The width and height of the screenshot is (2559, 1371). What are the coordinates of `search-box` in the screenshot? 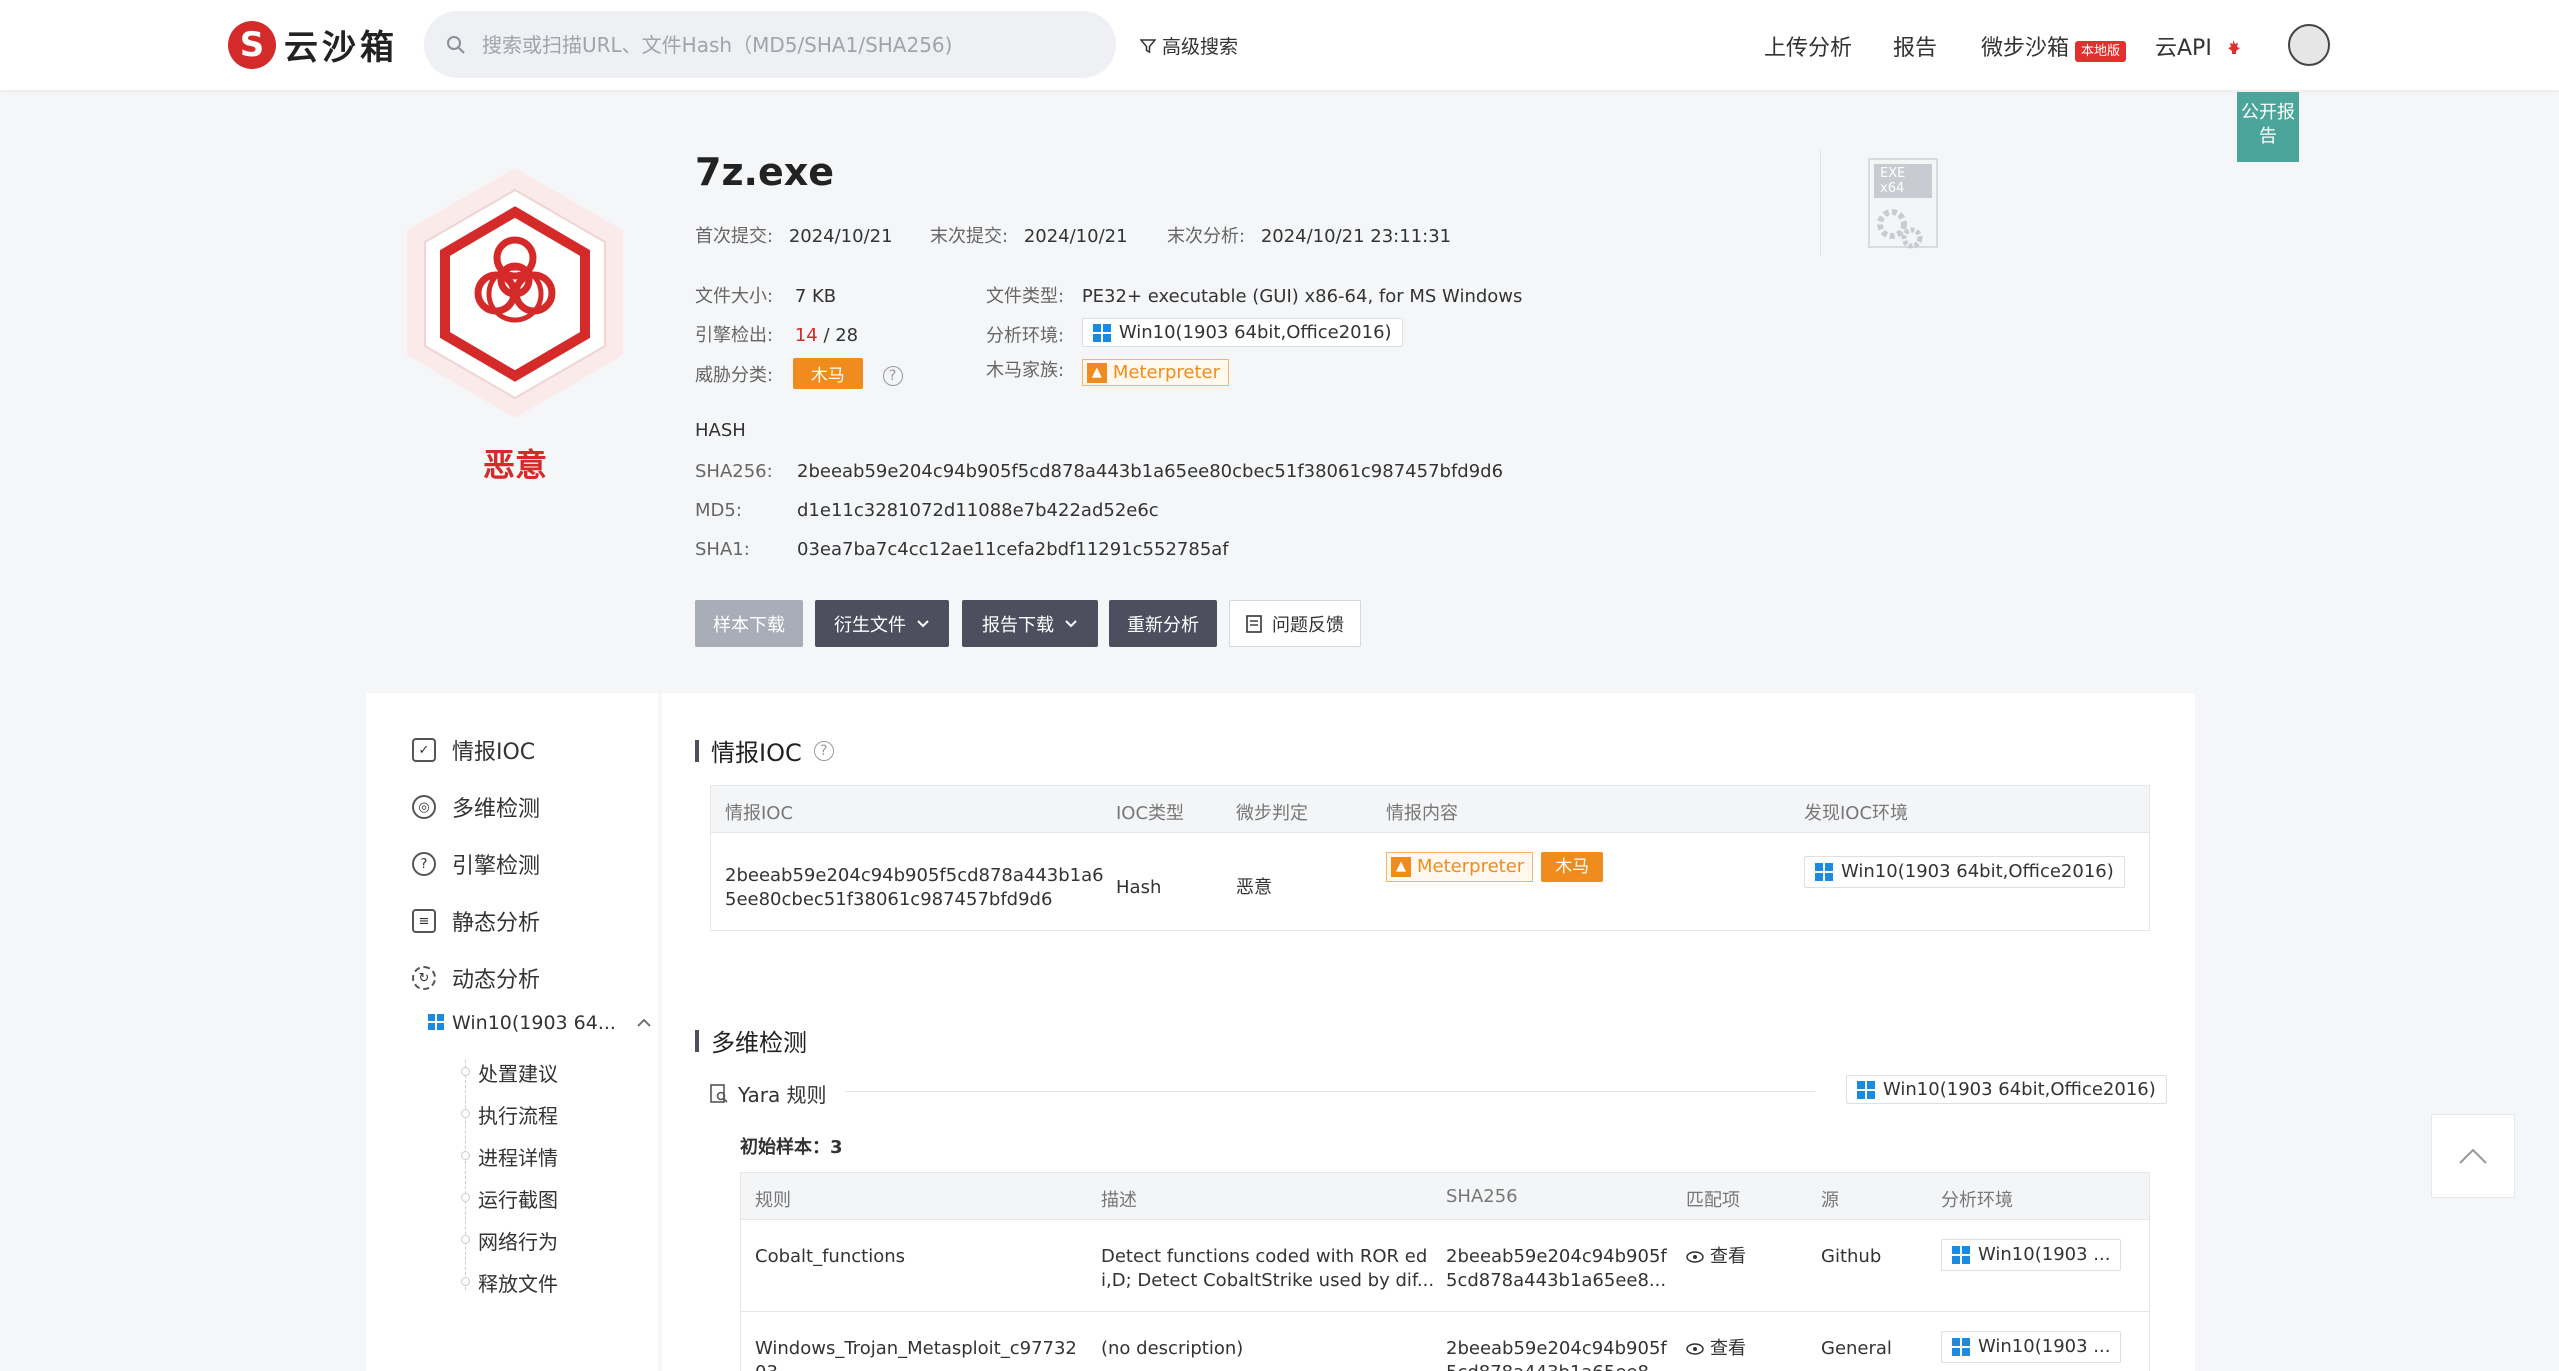 It's located at (770, 44).